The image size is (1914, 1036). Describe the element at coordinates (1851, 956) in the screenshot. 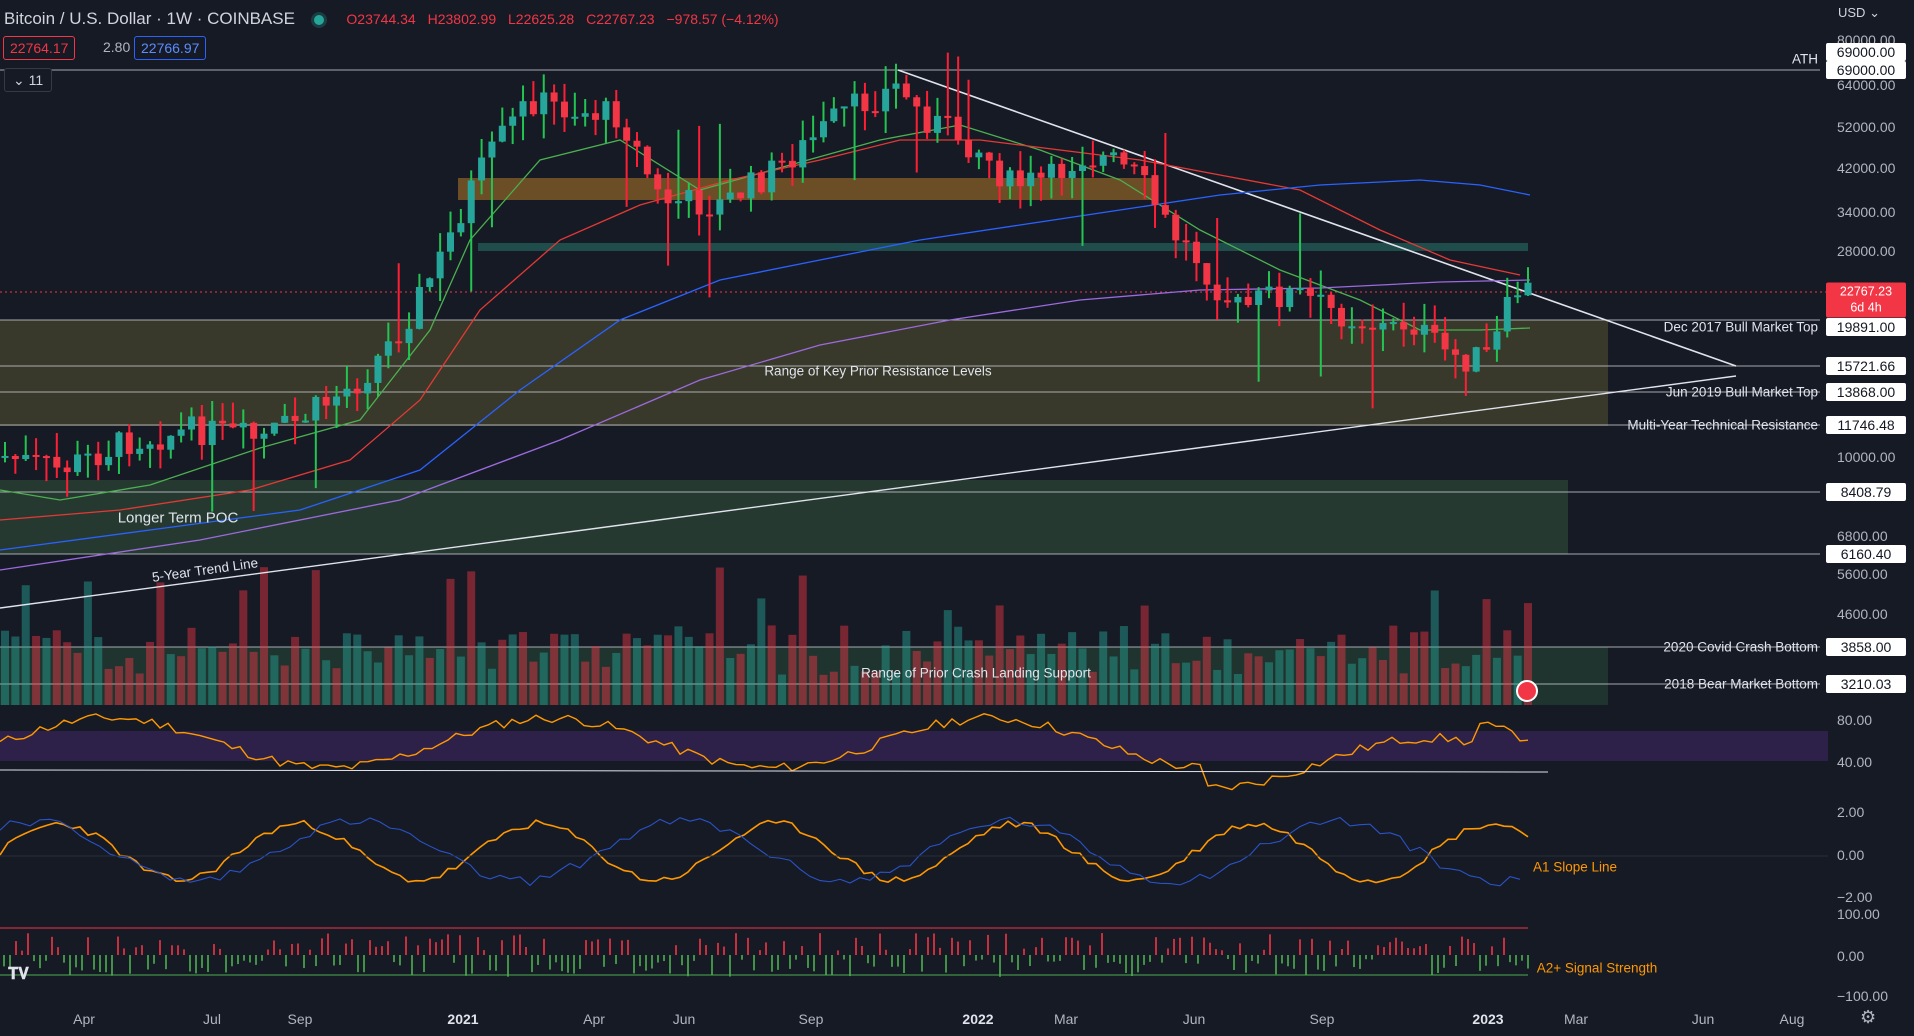

I see `signal-axis-tick: 0.00` at that location.